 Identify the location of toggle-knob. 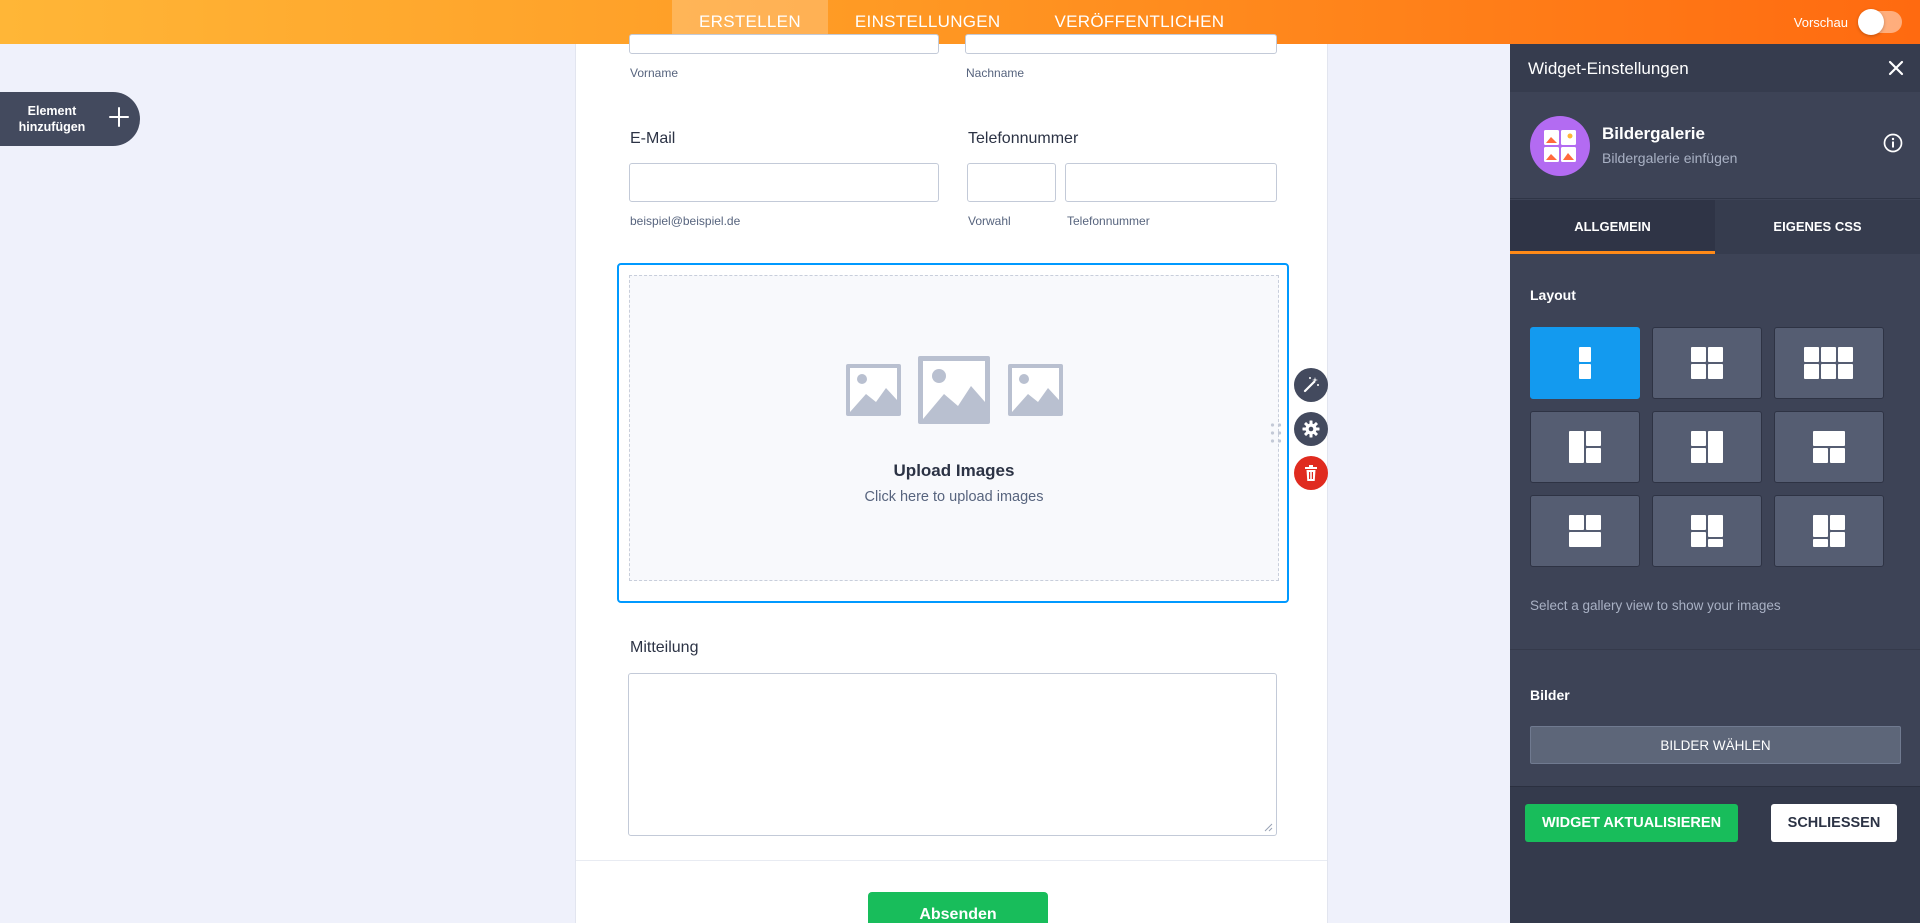
(1871, 22).